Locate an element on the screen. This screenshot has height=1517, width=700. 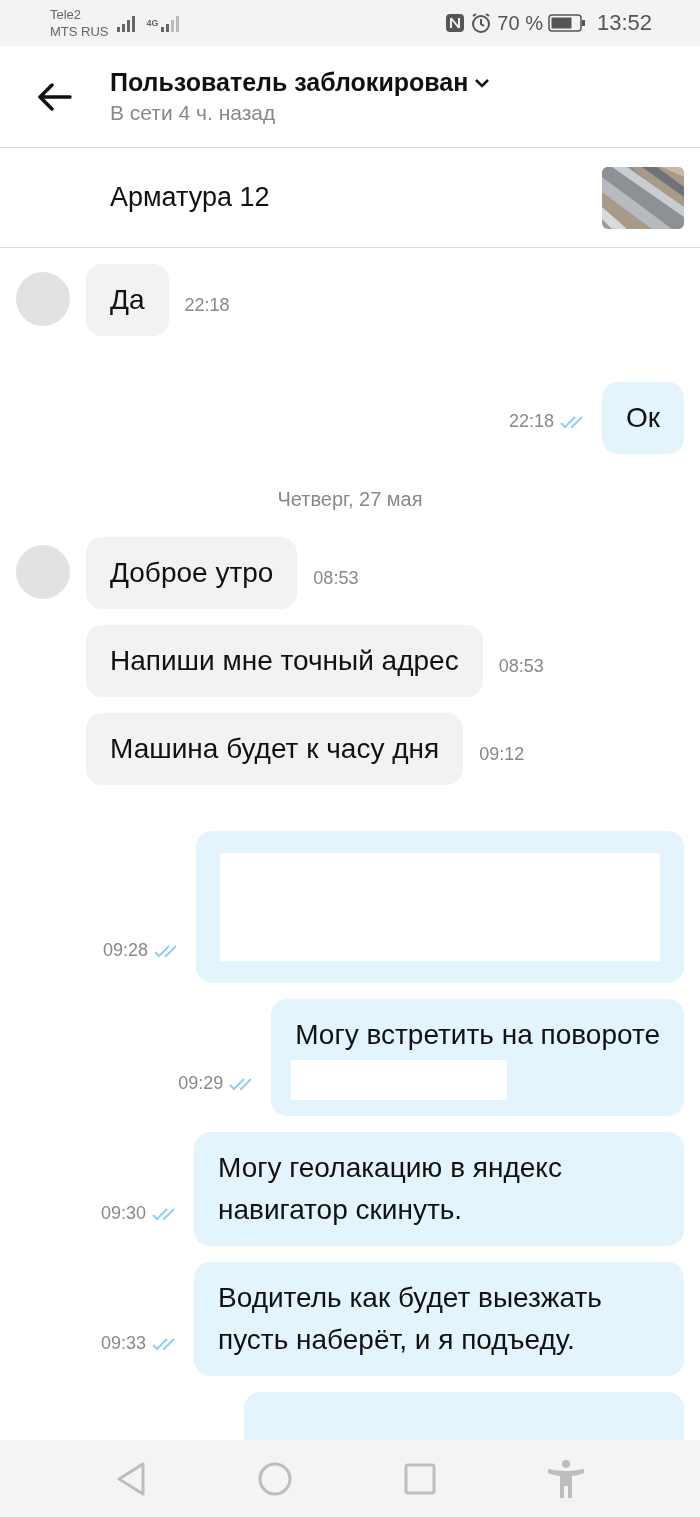
message-text: Доброе утро is located at coordinates (192, 572).